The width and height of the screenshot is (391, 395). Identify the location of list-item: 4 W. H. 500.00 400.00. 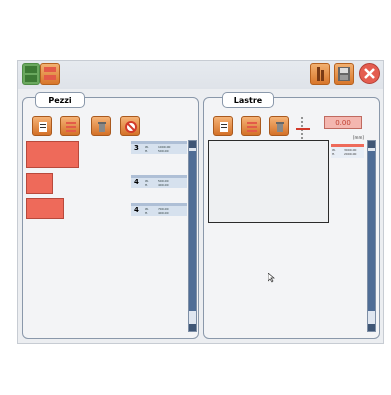
(159, 181).